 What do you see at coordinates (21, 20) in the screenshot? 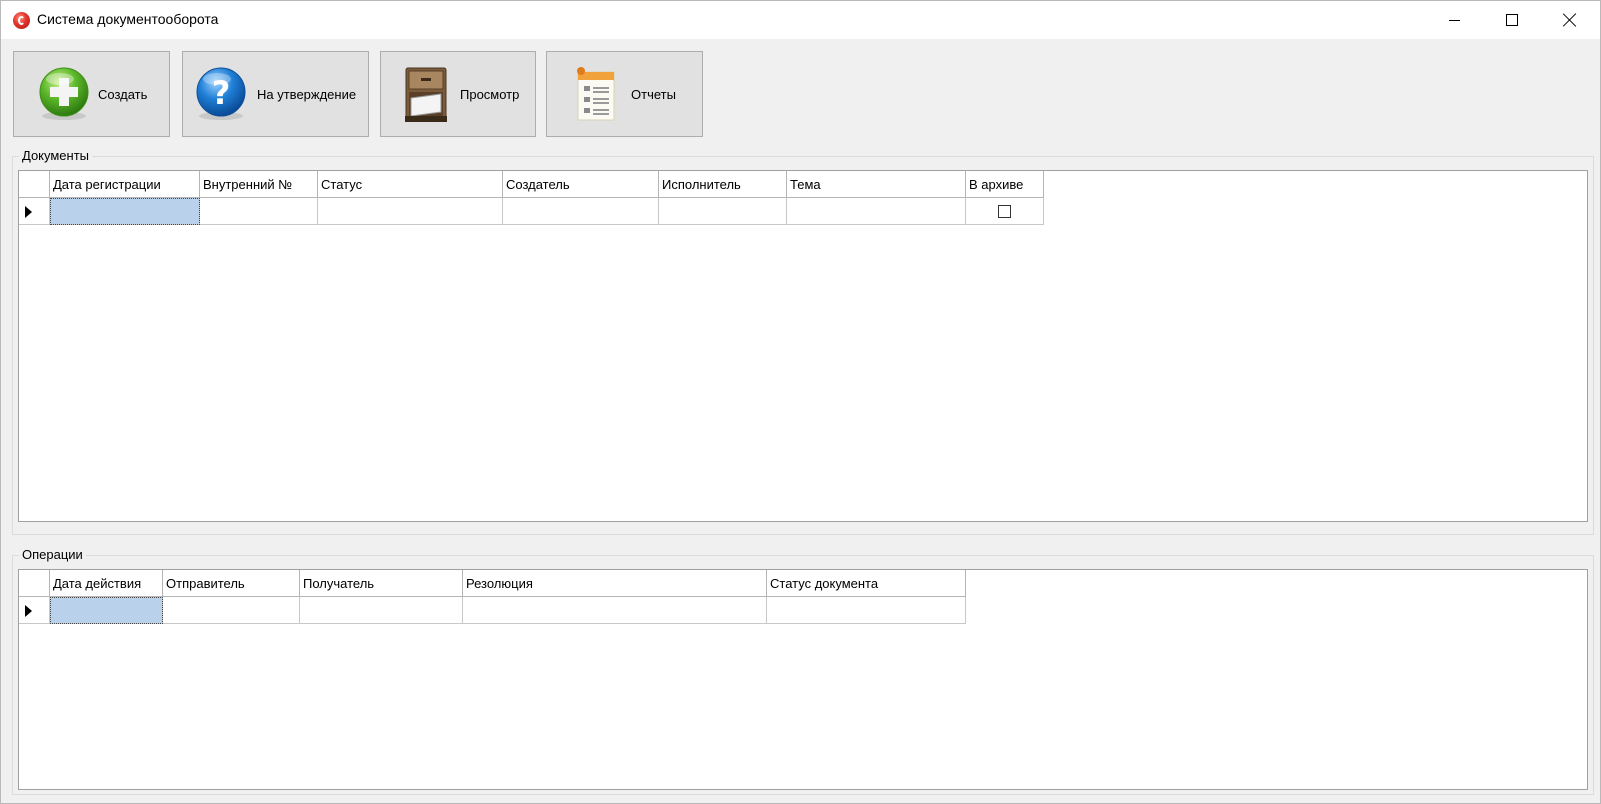
I see `app-logo-icon` at bounding box center [21, 20].